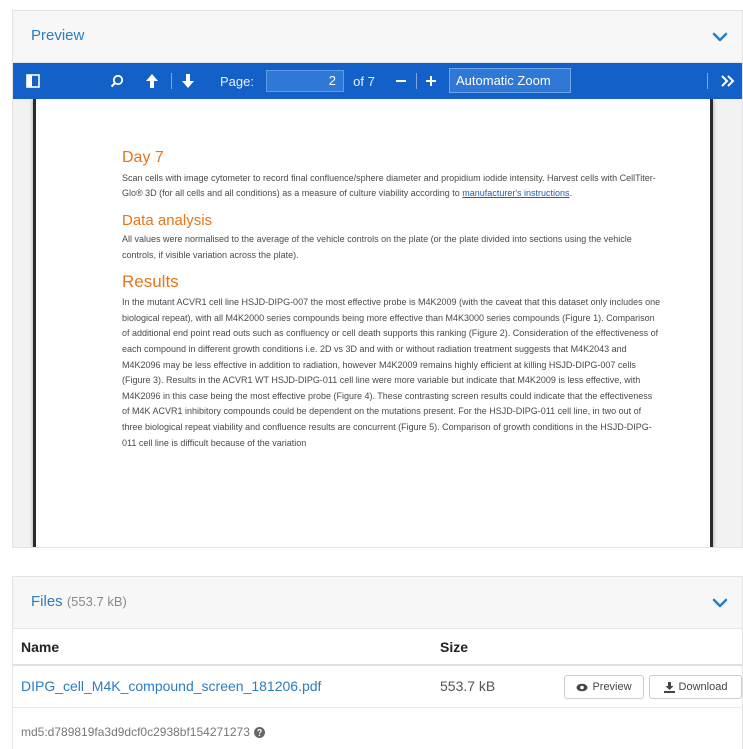 The width and height of the screenshot is (743, 749). Describe the element at coordinates (171, 686) in the screenshot. I see `file-name-link: DIPG_cell_M4K_compound_screen_181206.pdf` at that location.